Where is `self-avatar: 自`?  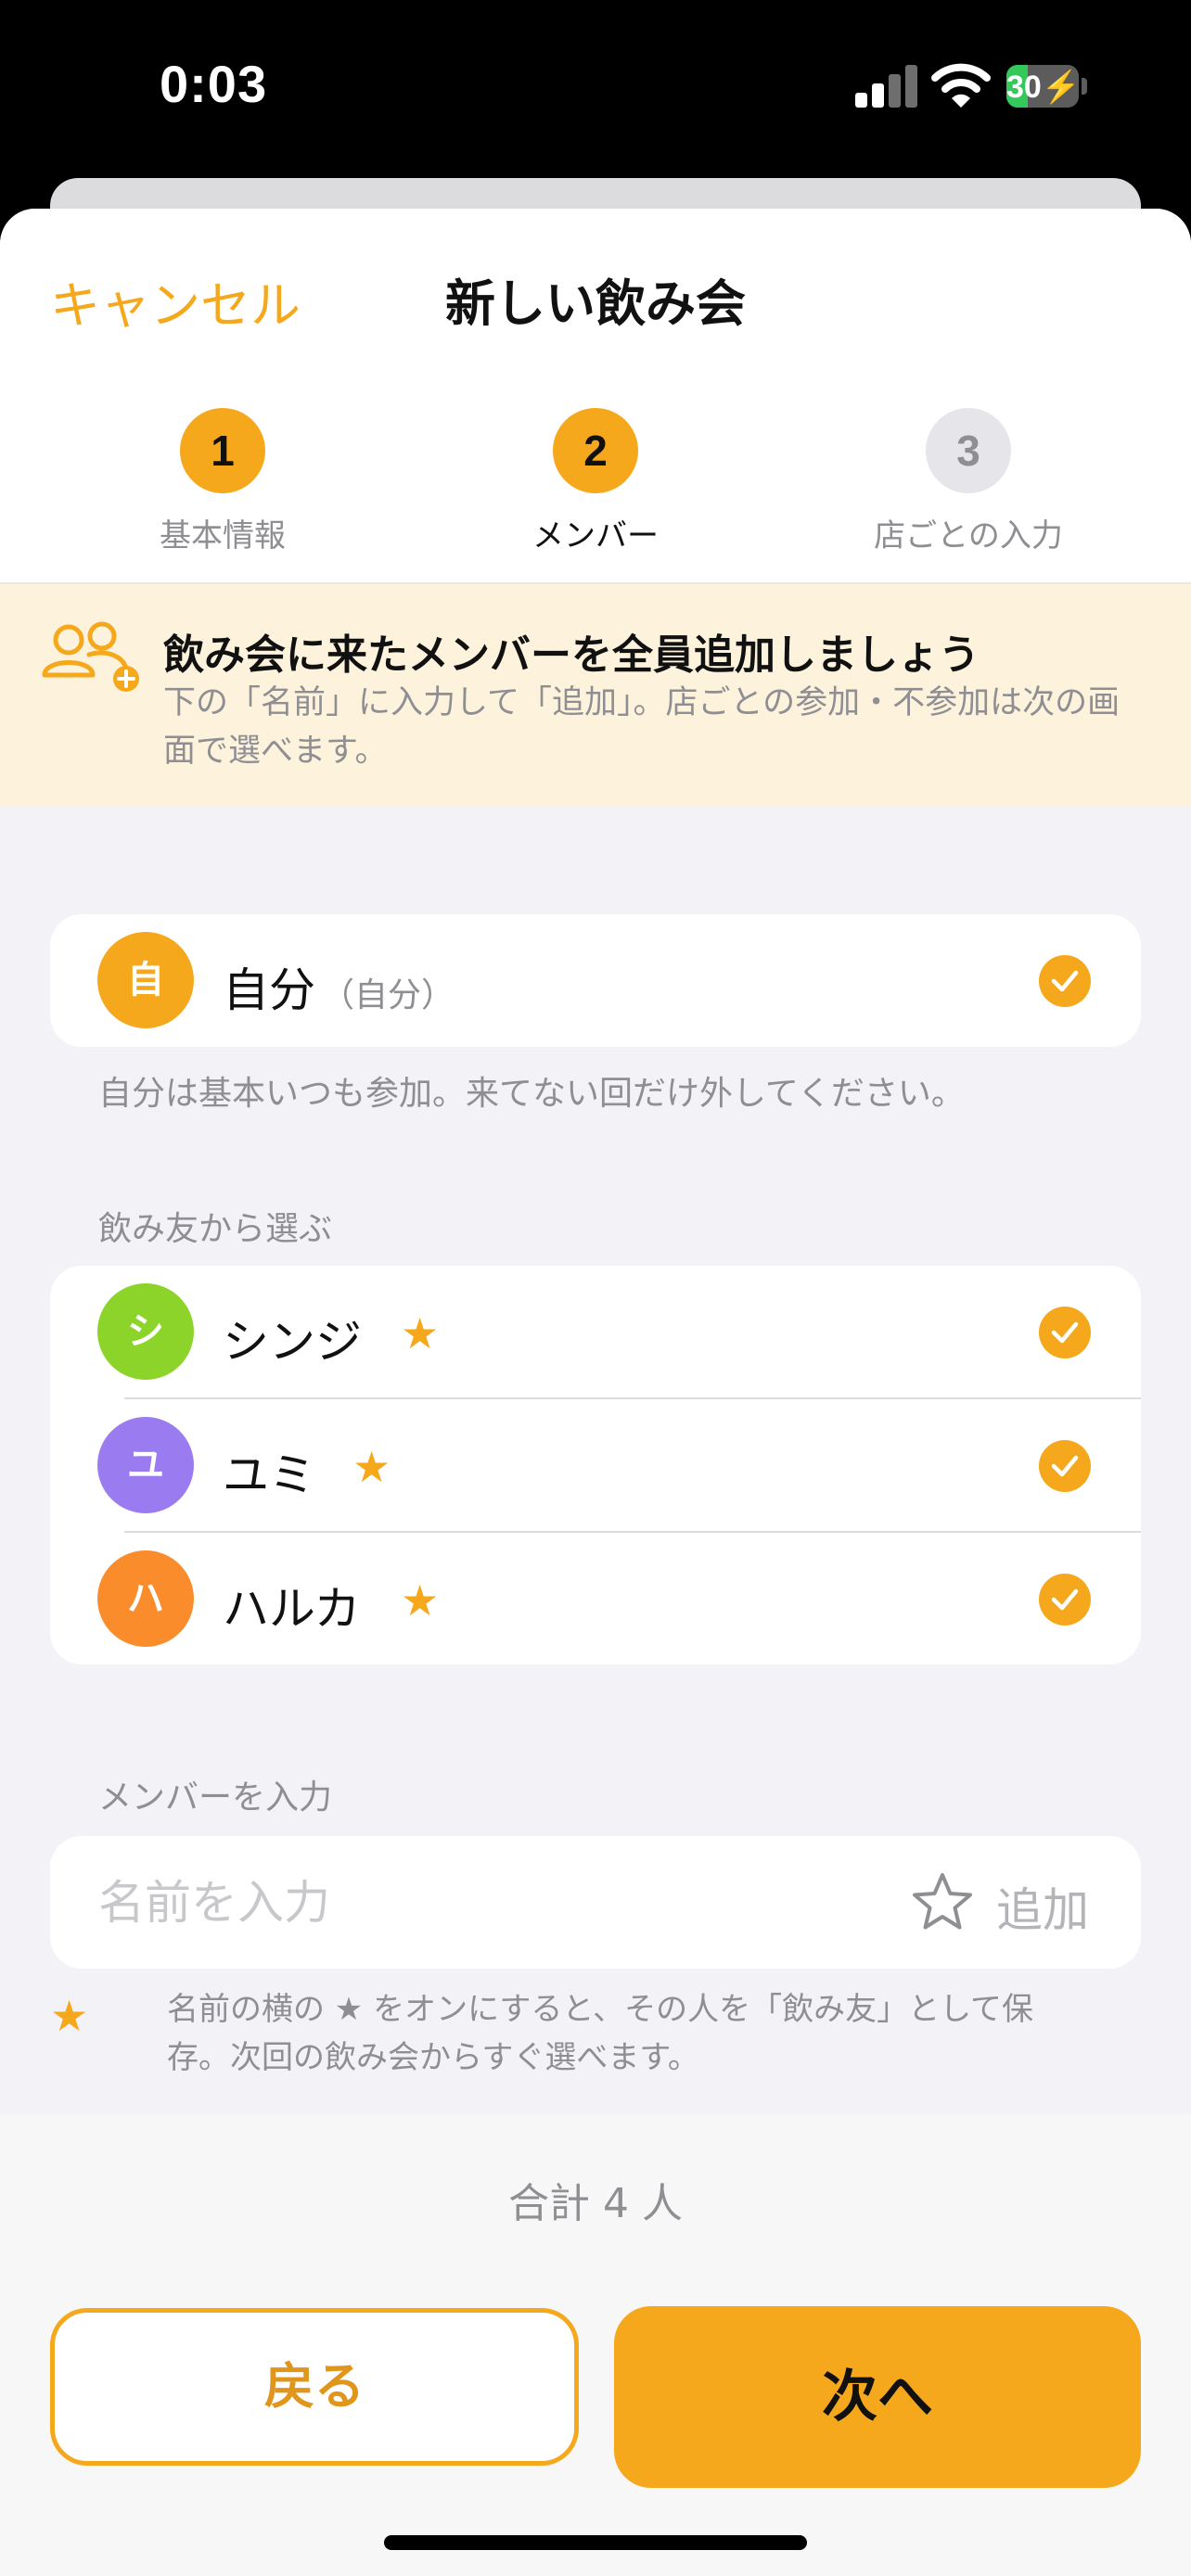
self-avatar: 自 is located at coordinates (145, 980).